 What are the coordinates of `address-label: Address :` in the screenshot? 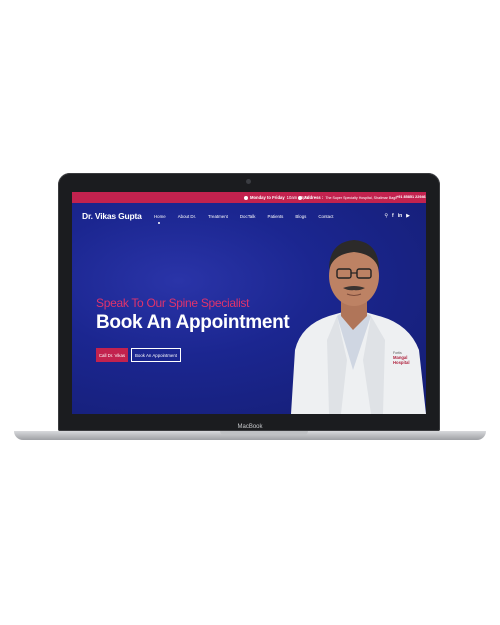 It's located at (314, 197).